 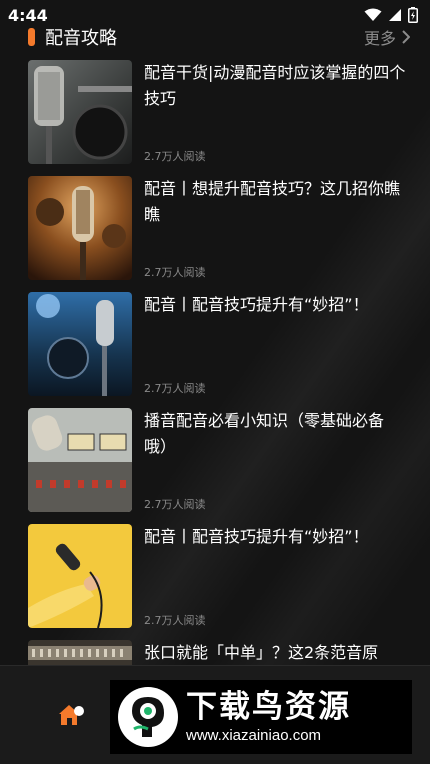 I want to click on article-item: 播音配音必看小知识（零基础必备哦） 2.7万人阅读, so click(x=219, y=460).